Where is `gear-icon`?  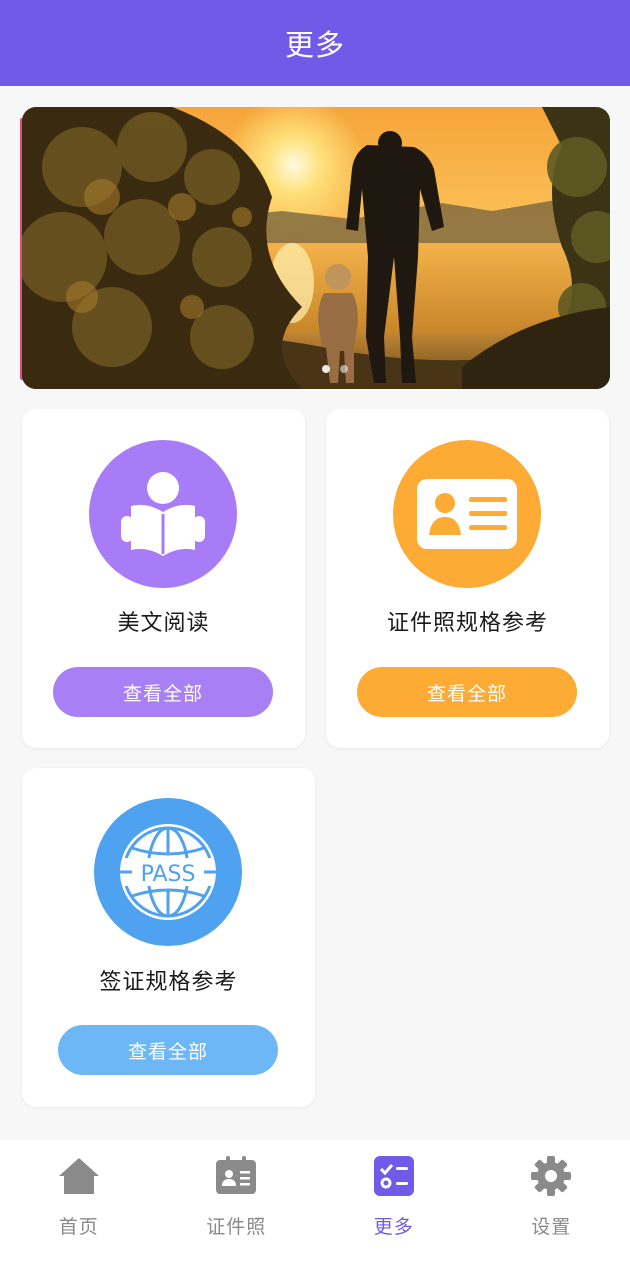 gear-icon is located at coordinates (551, 1176).